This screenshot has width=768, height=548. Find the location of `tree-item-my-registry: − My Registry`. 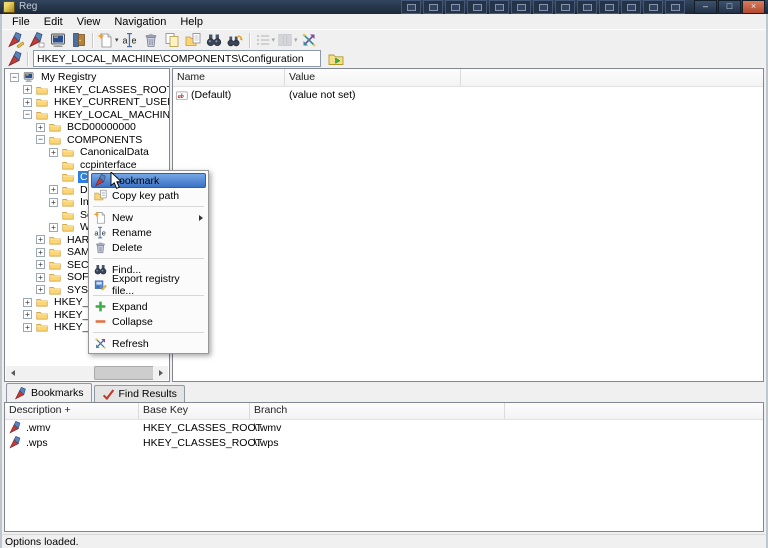

tree-item-my-registry: − My Registry is located at coordinates (87, 77).